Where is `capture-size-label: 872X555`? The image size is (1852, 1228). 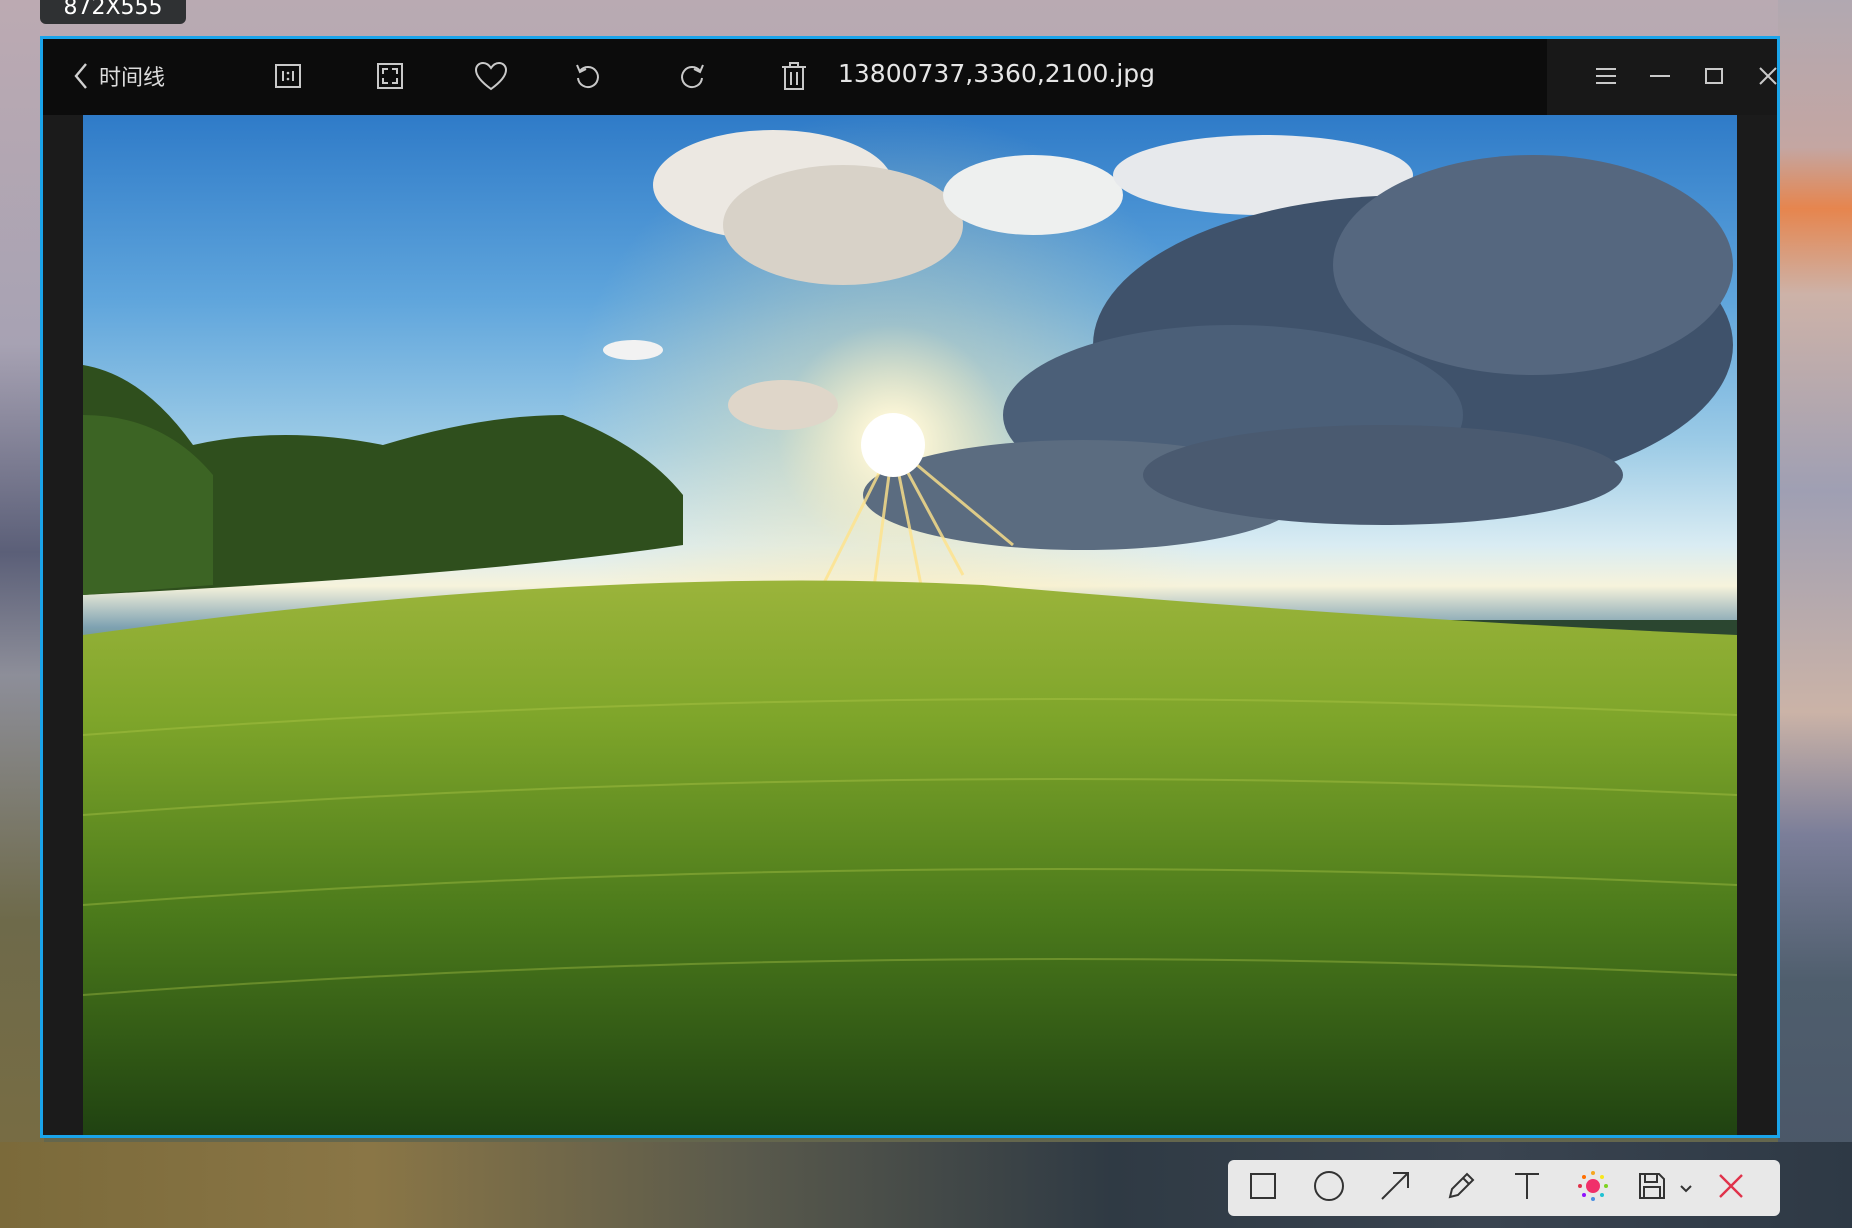 capture-size-label: 872X555 is located at coordinates (113, 12).